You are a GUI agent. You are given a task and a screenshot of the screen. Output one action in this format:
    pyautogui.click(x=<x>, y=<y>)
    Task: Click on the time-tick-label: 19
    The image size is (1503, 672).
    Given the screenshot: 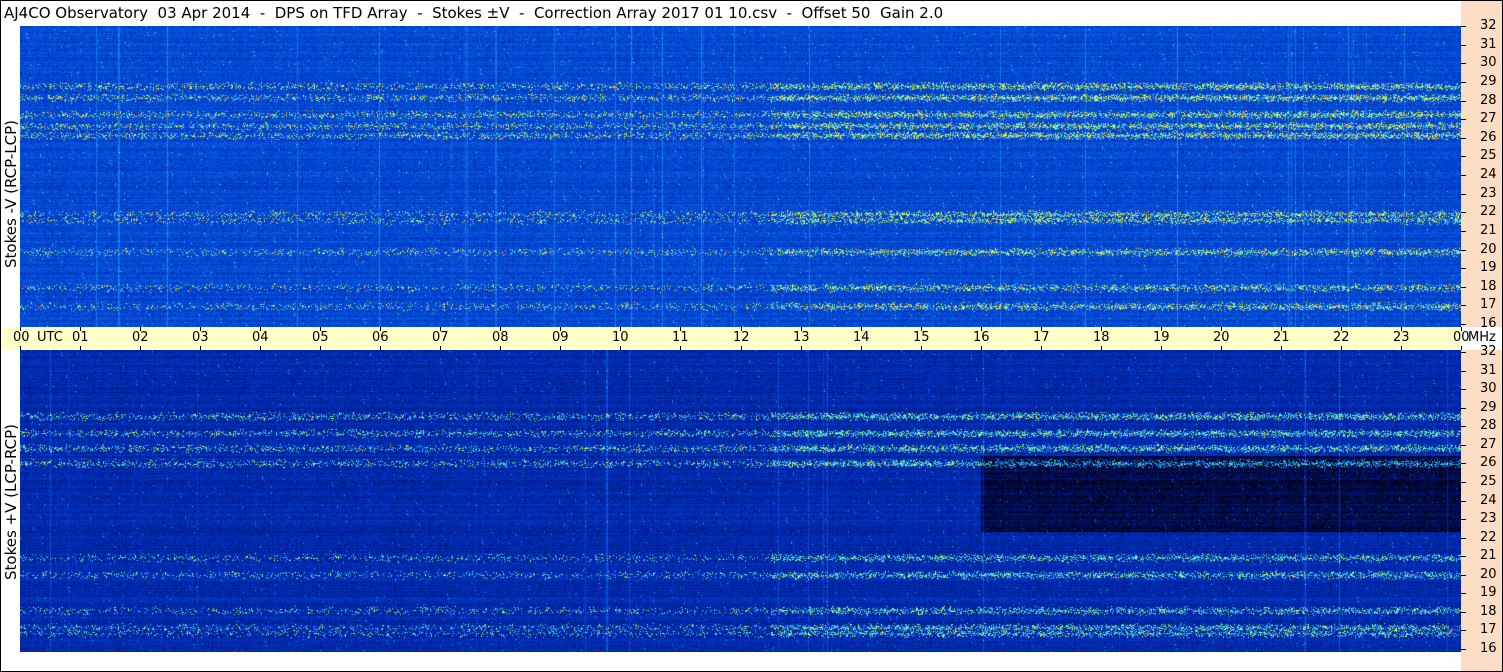 What is the action you would take?
    pyautogui.click(x=1161, y=337)
    